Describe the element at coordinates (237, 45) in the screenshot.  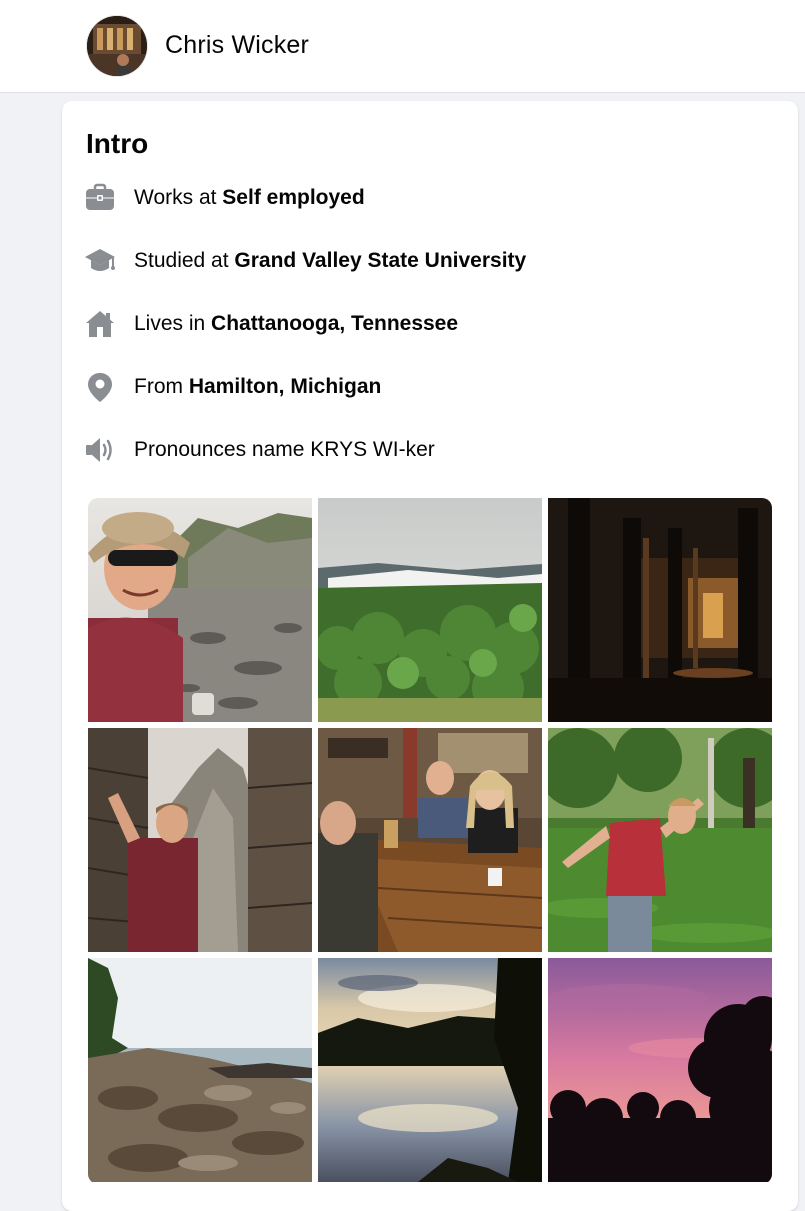
I see `profile-name: Chris Wicker` at that location.